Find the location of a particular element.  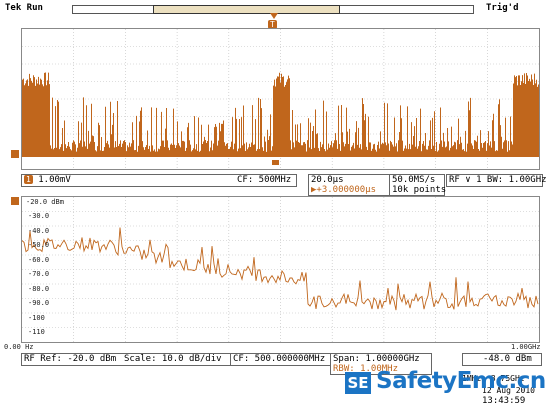

marker-value: -48.0 dBm is located at coordinates (507, 359).